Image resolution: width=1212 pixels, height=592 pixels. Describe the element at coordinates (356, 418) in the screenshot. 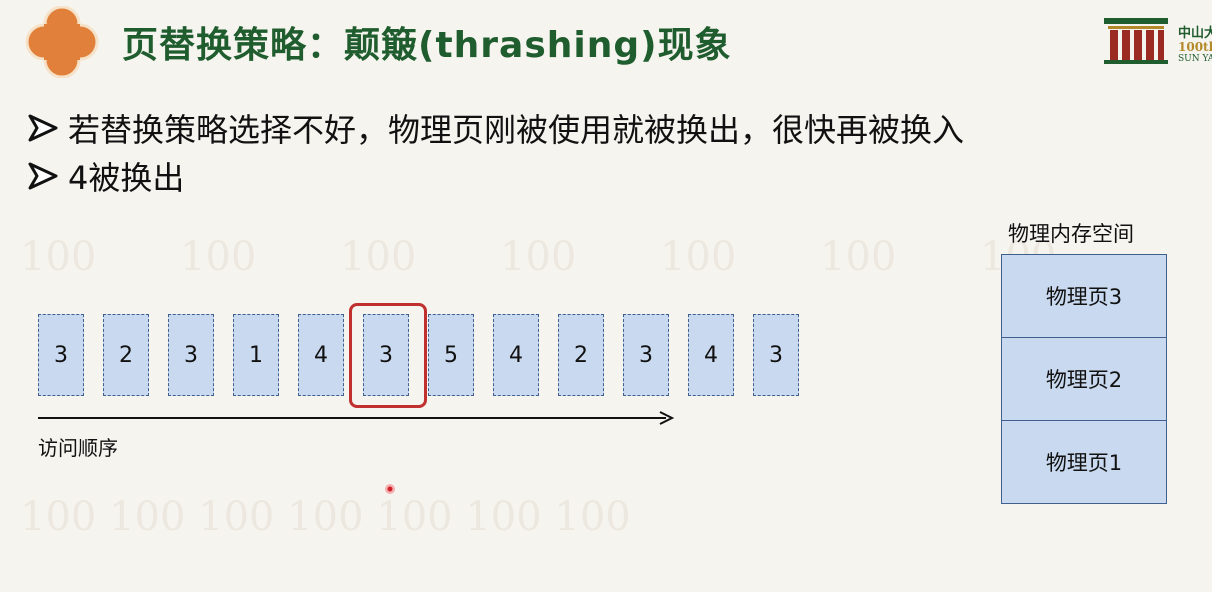

I see `access-order-arrow-icon` at that location.